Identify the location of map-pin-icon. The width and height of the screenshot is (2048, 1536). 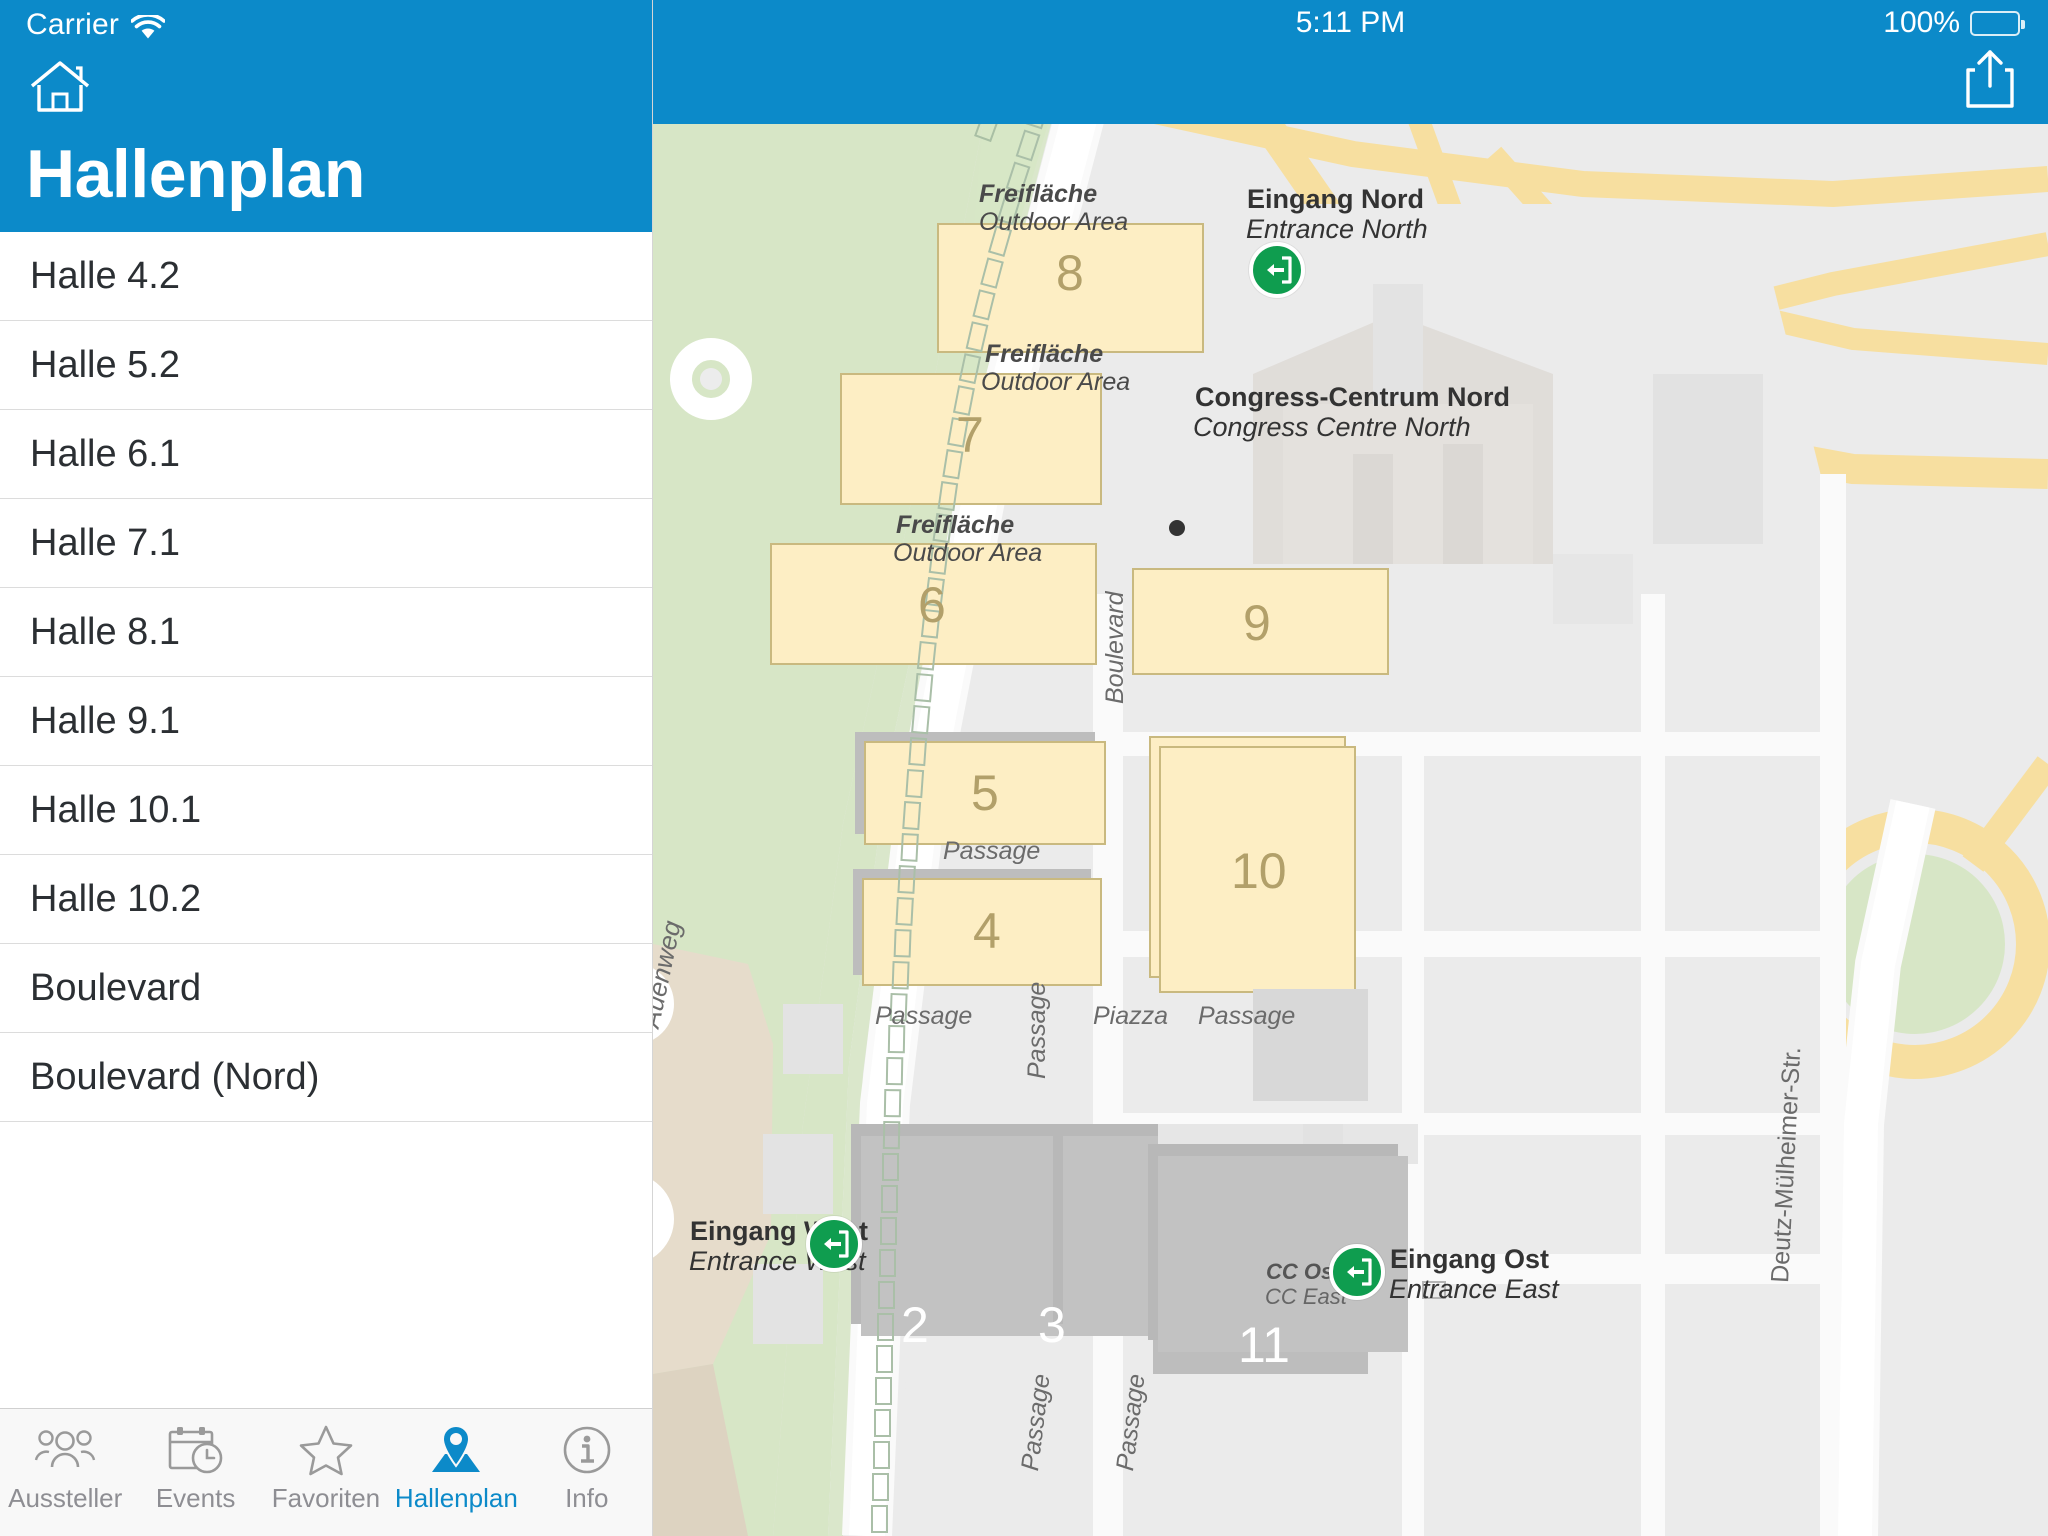
(456, 1450).